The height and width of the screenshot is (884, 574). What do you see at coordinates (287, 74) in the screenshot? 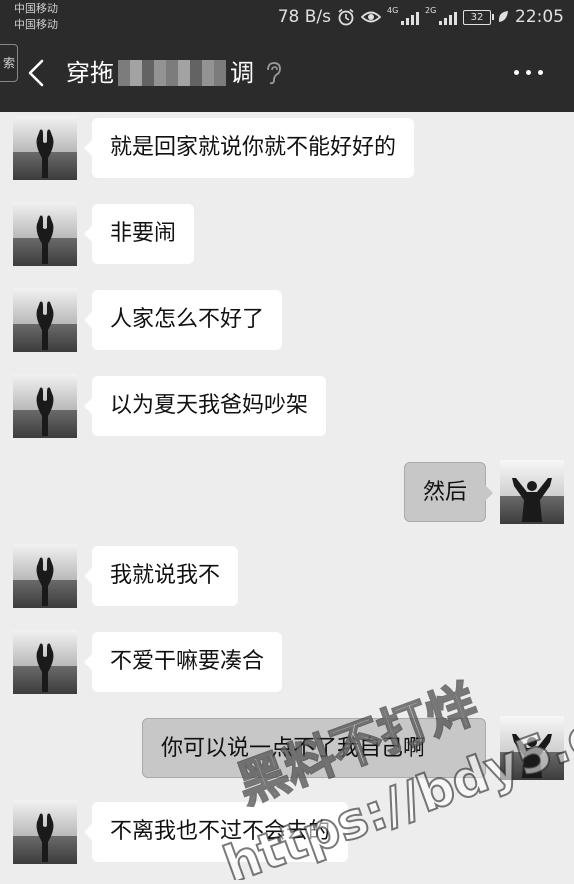
I see `chat-header: 索 穿拖 调` at bounding box center [287, 74].